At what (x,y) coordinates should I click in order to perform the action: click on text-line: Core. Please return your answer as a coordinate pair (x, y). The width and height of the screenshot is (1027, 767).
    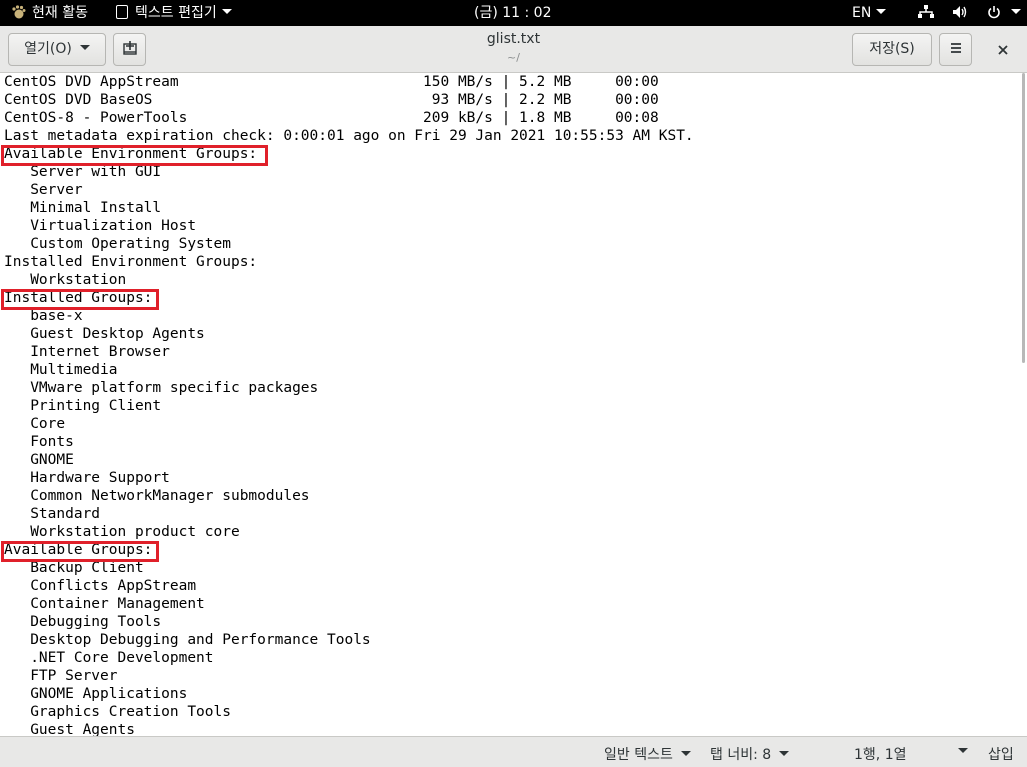
    Looking at the image, I should click on (35, 424).